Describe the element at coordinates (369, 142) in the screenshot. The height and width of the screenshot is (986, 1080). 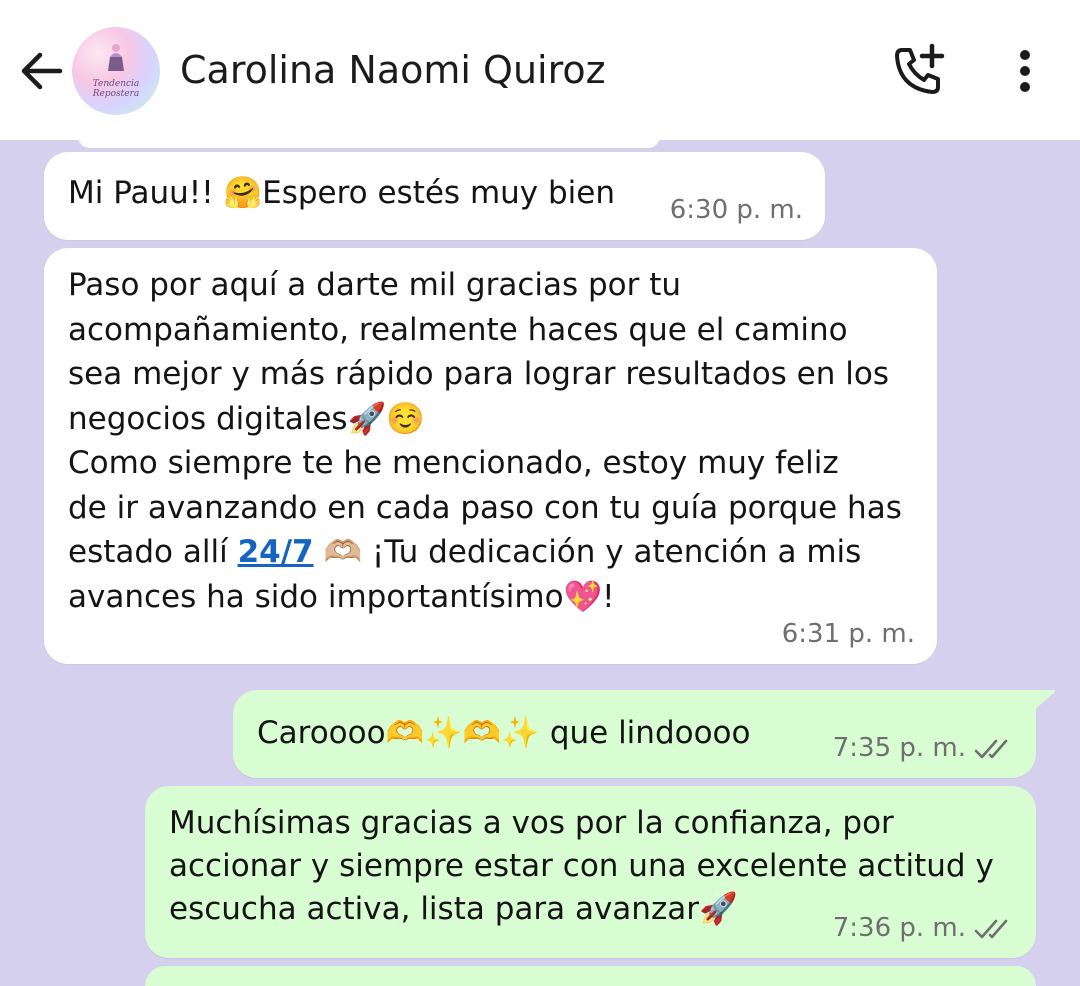
I see `previous-message-edge` at that location.